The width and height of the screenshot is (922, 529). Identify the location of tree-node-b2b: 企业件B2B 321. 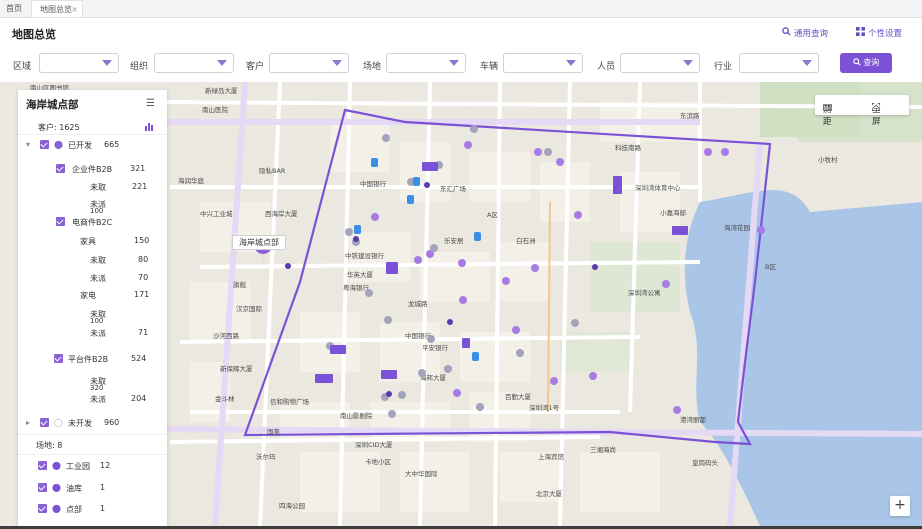
(92, 169).